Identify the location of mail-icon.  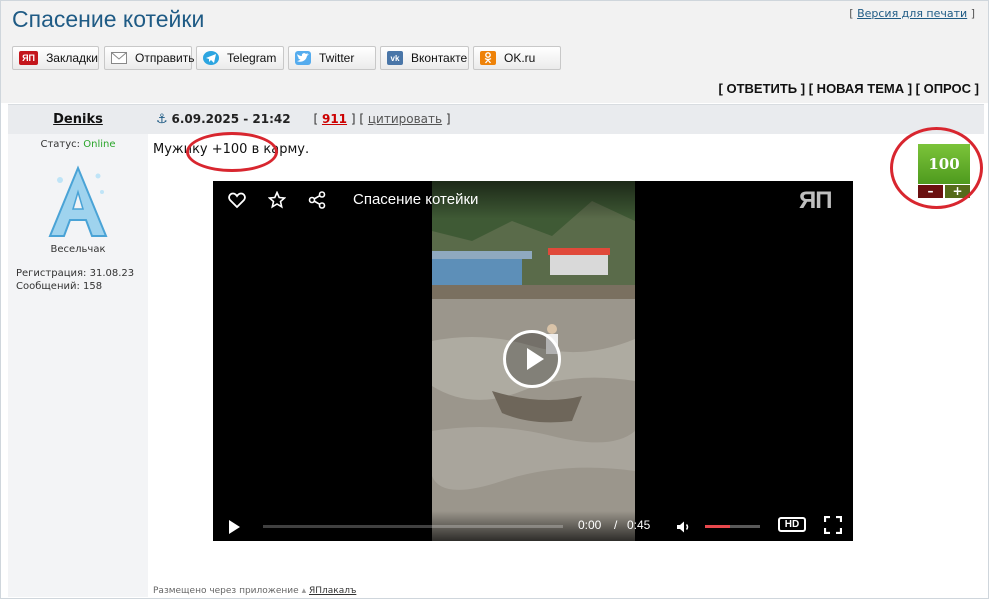
(119, 58).